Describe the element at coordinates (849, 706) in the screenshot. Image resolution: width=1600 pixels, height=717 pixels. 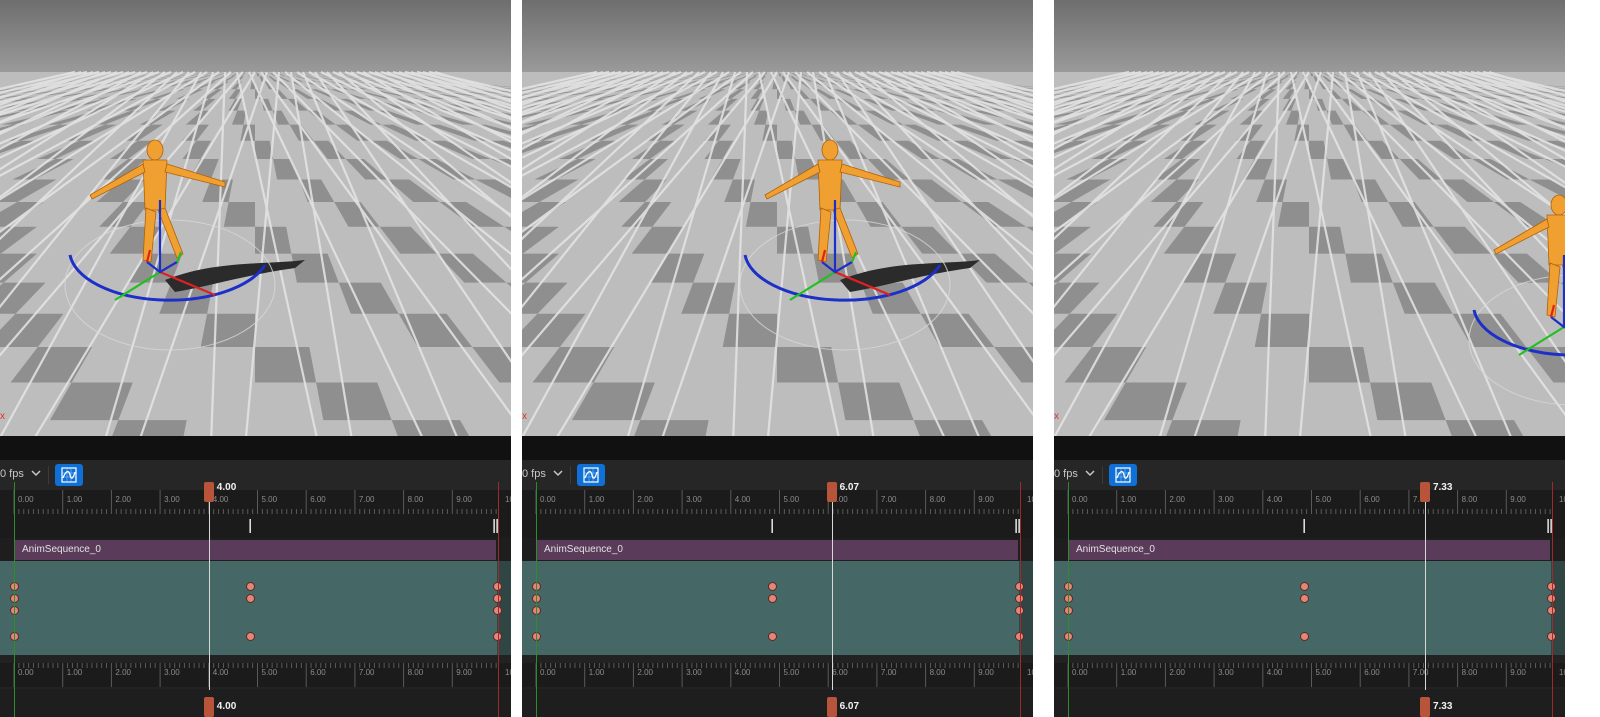
I see `playhead-time-bottom: 6.07` at that location.